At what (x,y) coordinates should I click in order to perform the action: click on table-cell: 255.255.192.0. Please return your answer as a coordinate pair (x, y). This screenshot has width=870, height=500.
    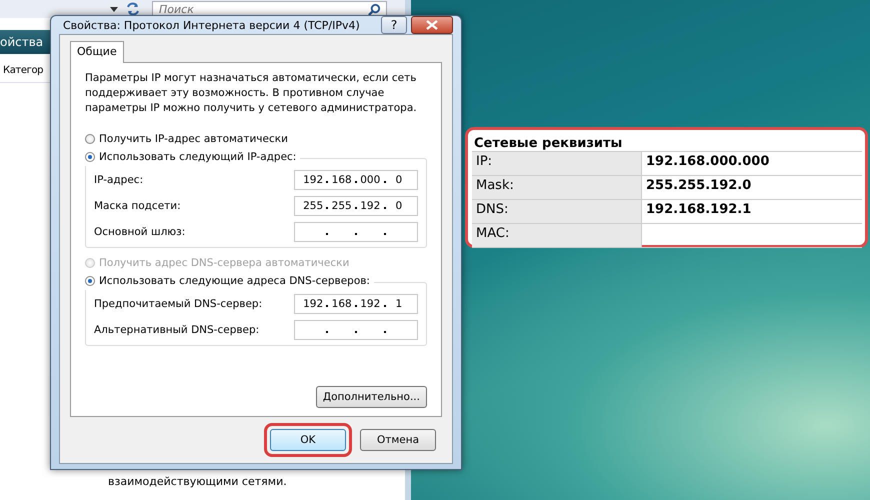
    Looking at the image, I should click on (752, 188).